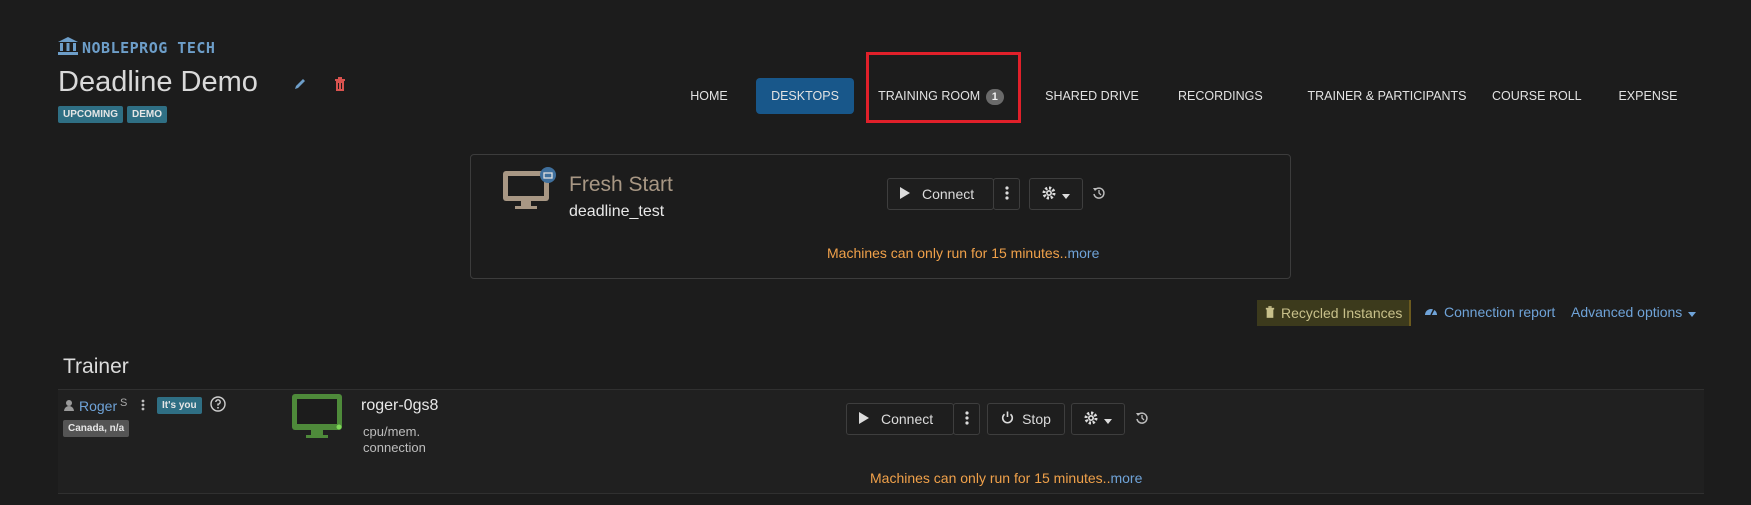  What do you see at coordinates (1220, 96) in the screenshot?
I see `tab-recordings: RECORDINGS` at bounding box center [1220, 96].